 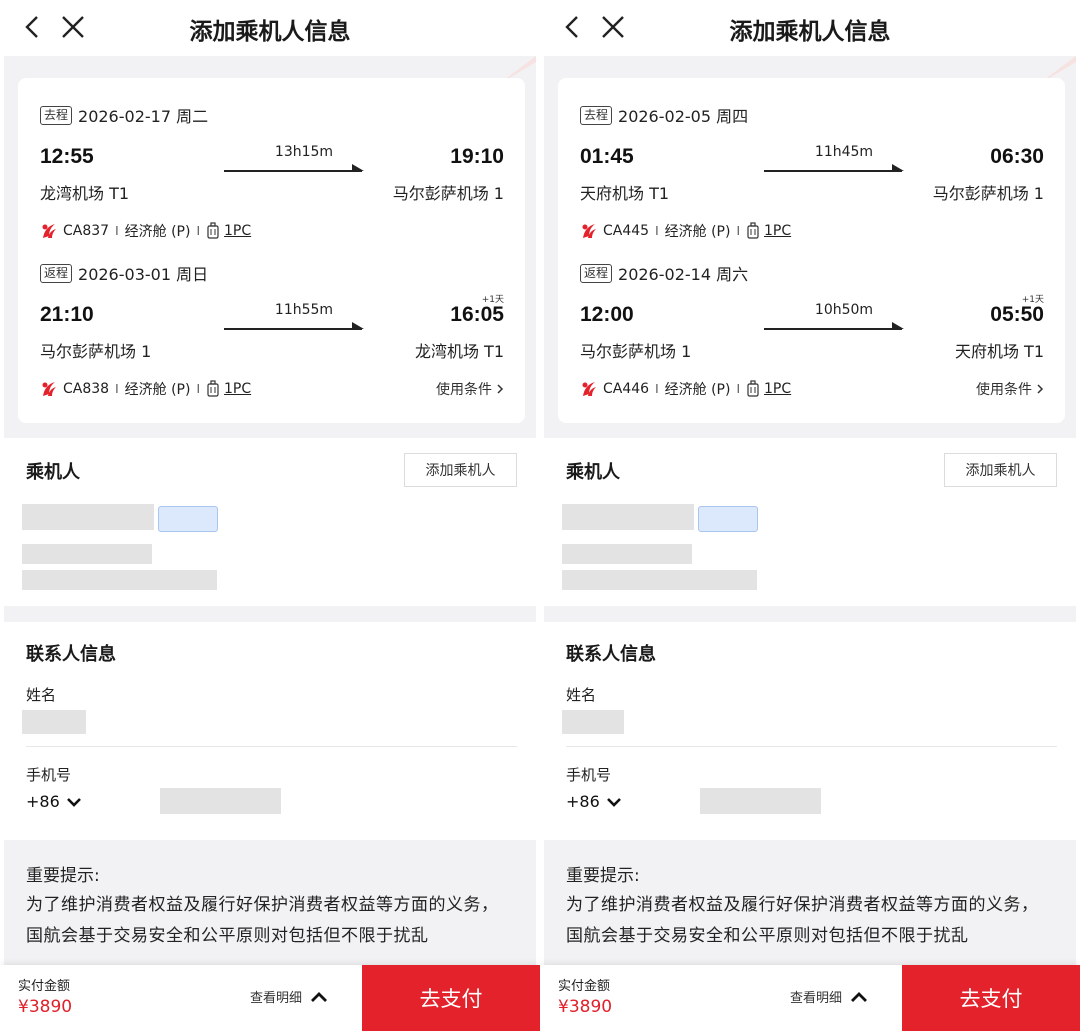 I want to click on passenger-section: 乘机人 添加乘机人, so click(x=270, y=522).